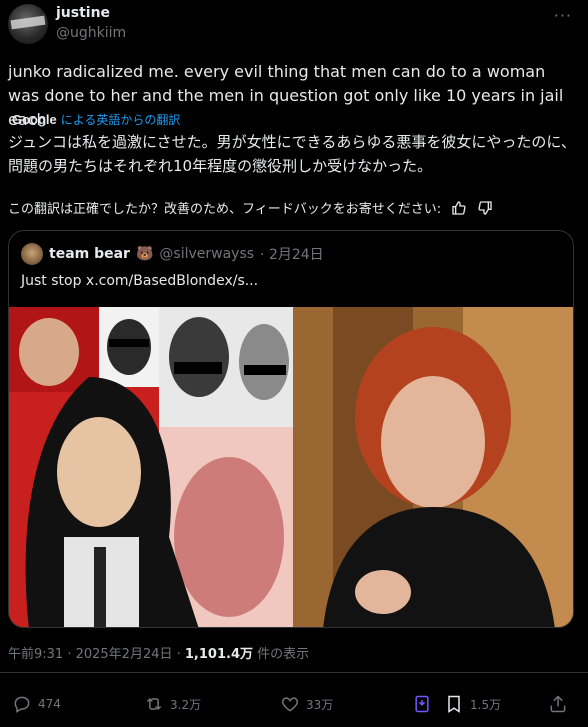  What do you see at coordinates (563, 15) in the screenshot?
I see `more-icon: ···` at bounding box center [563, 15].